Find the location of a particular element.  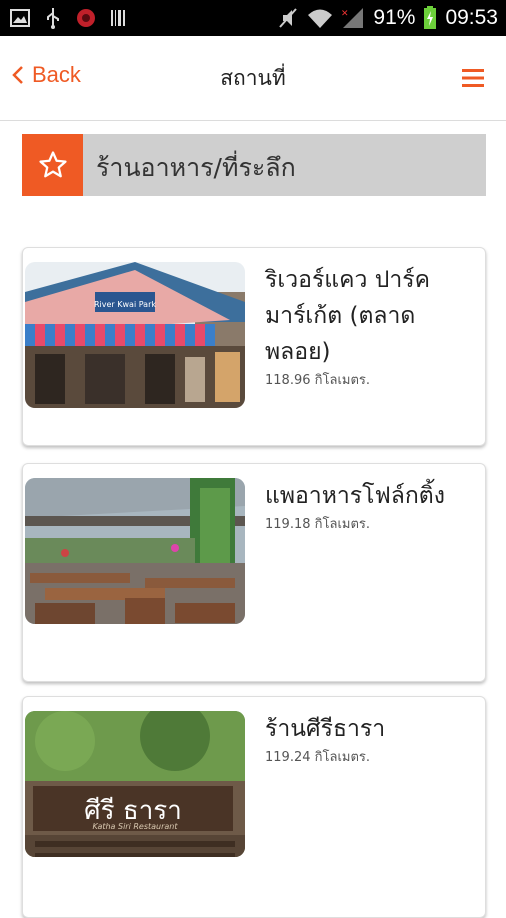

app-bar: Back สถานที่ is located at coordinates (253, 78).